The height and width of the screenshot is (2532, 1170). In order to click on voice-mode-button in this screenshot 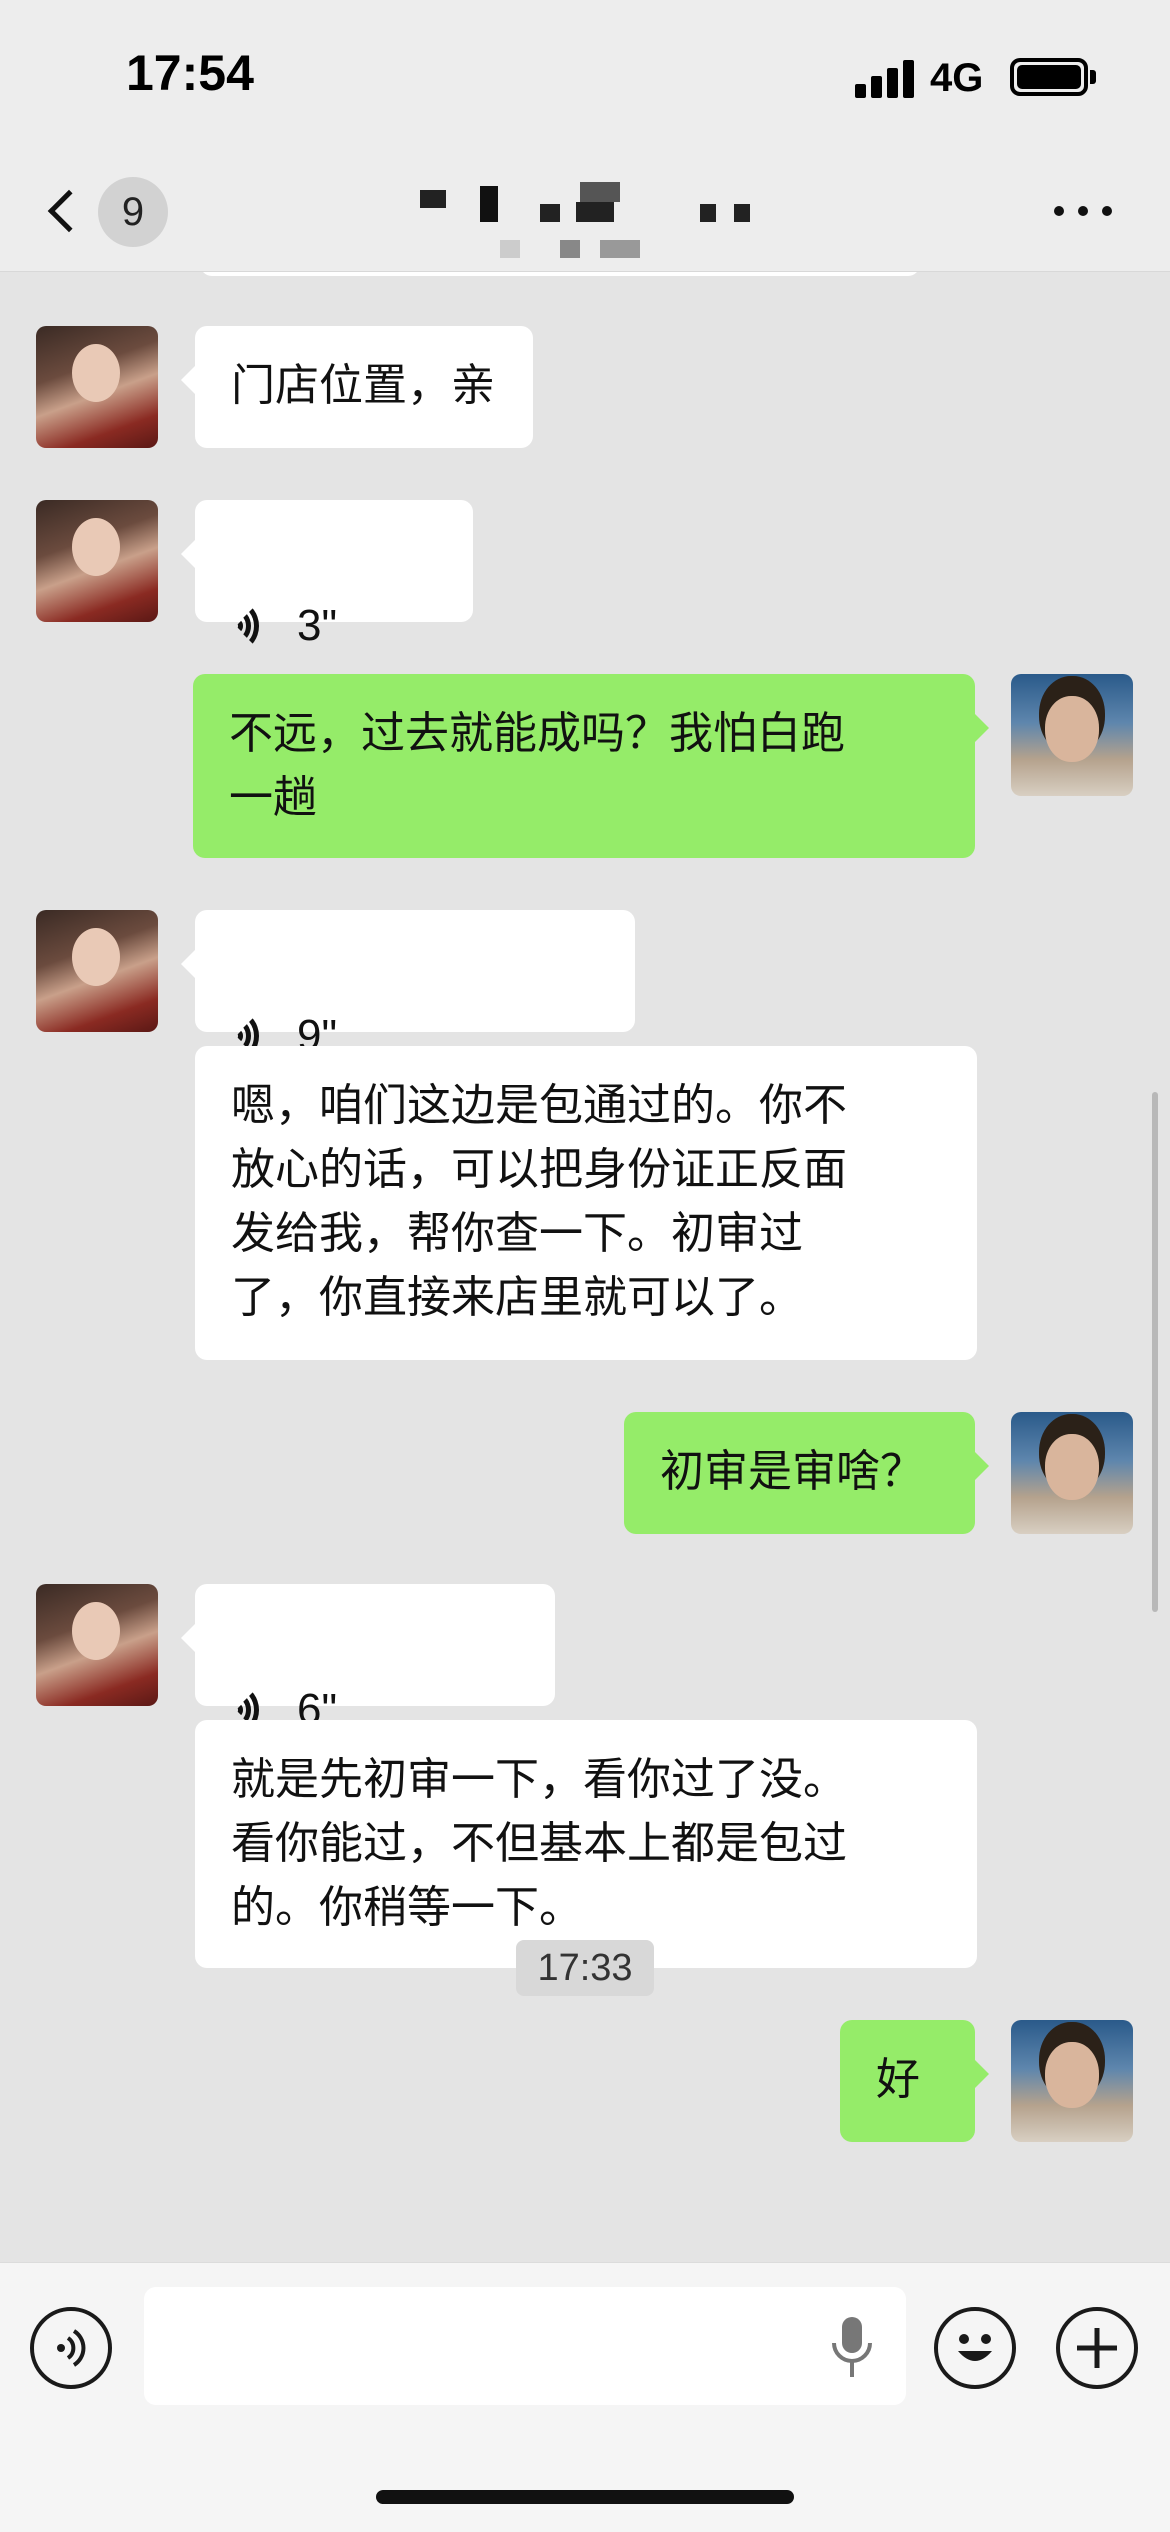, I will do `click(71, 2348)`.